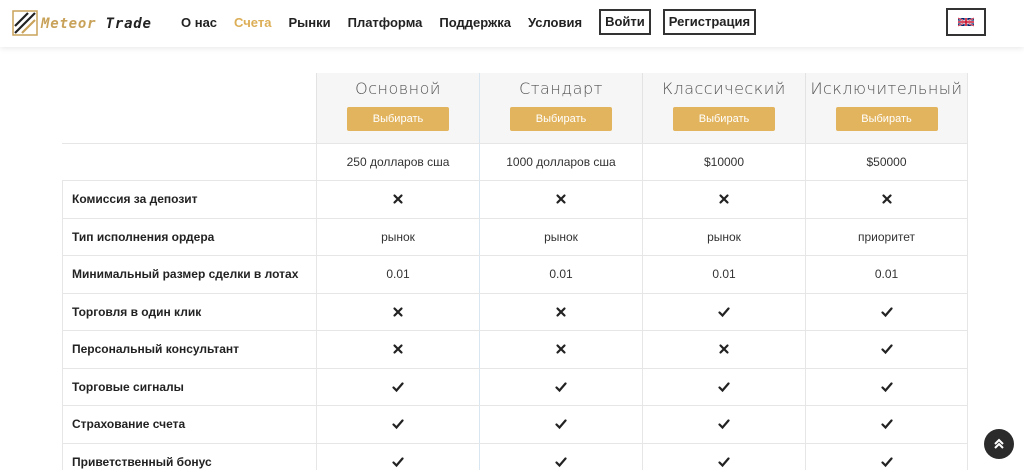 Image resolution: width=1024 pixels, height=470 pixels. I want to click on table-row: Комиссия за депозит, so click(515, 199).